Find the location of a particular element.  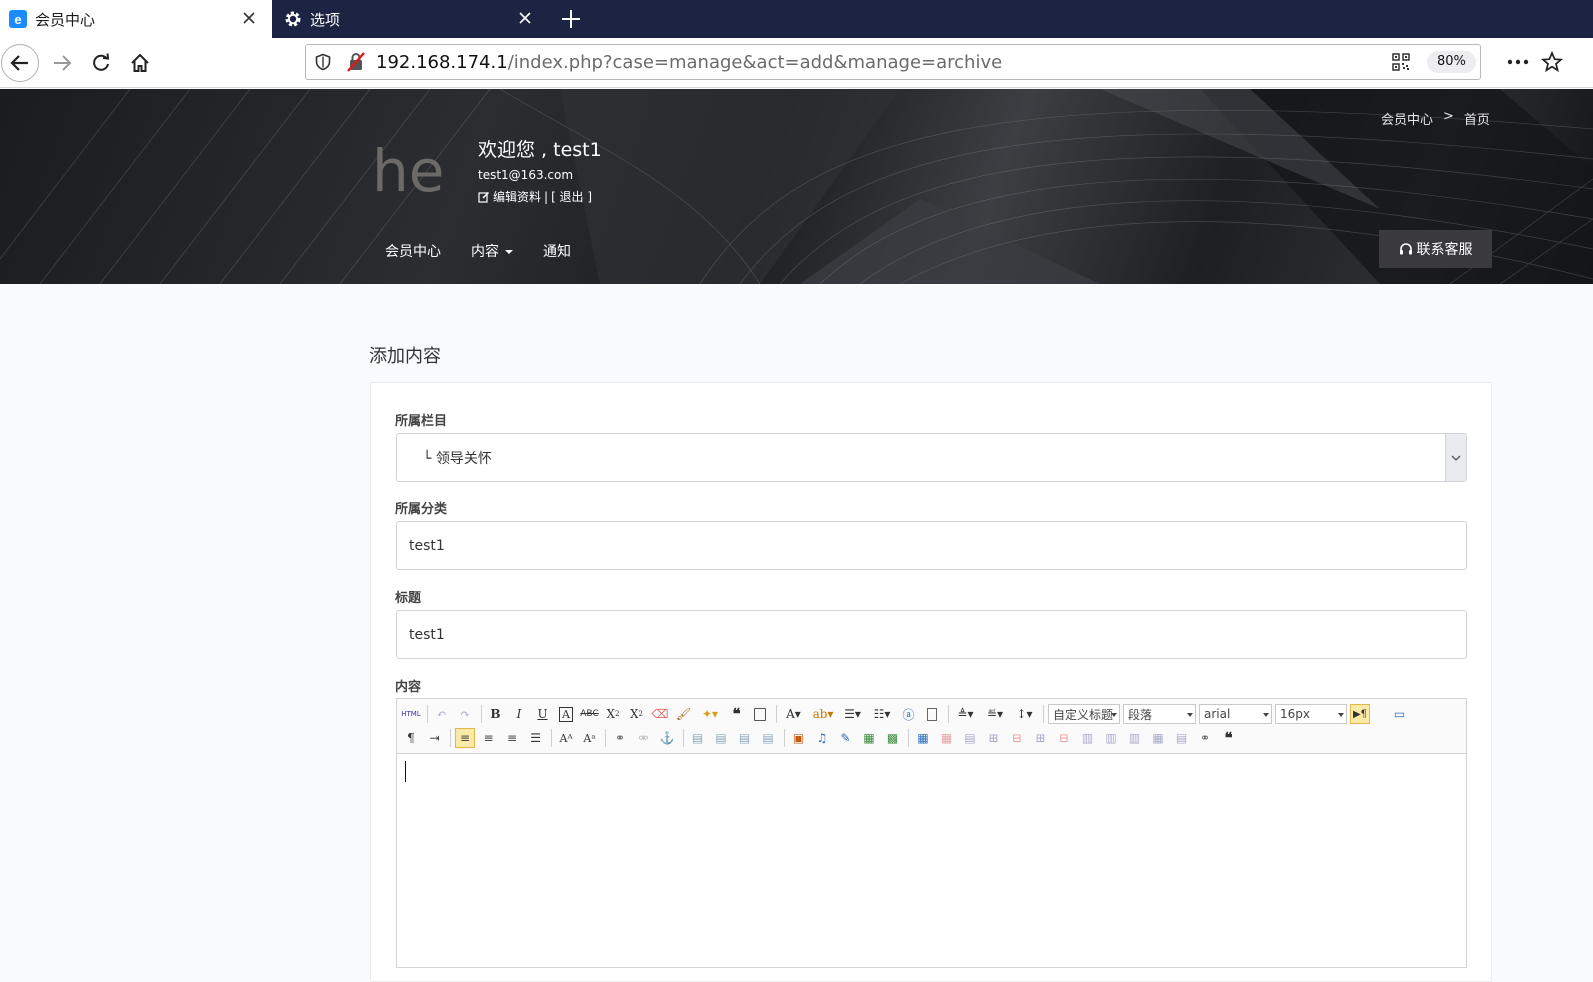

breadcrumb-home: 首页 is located at coordinates (1477, 118).